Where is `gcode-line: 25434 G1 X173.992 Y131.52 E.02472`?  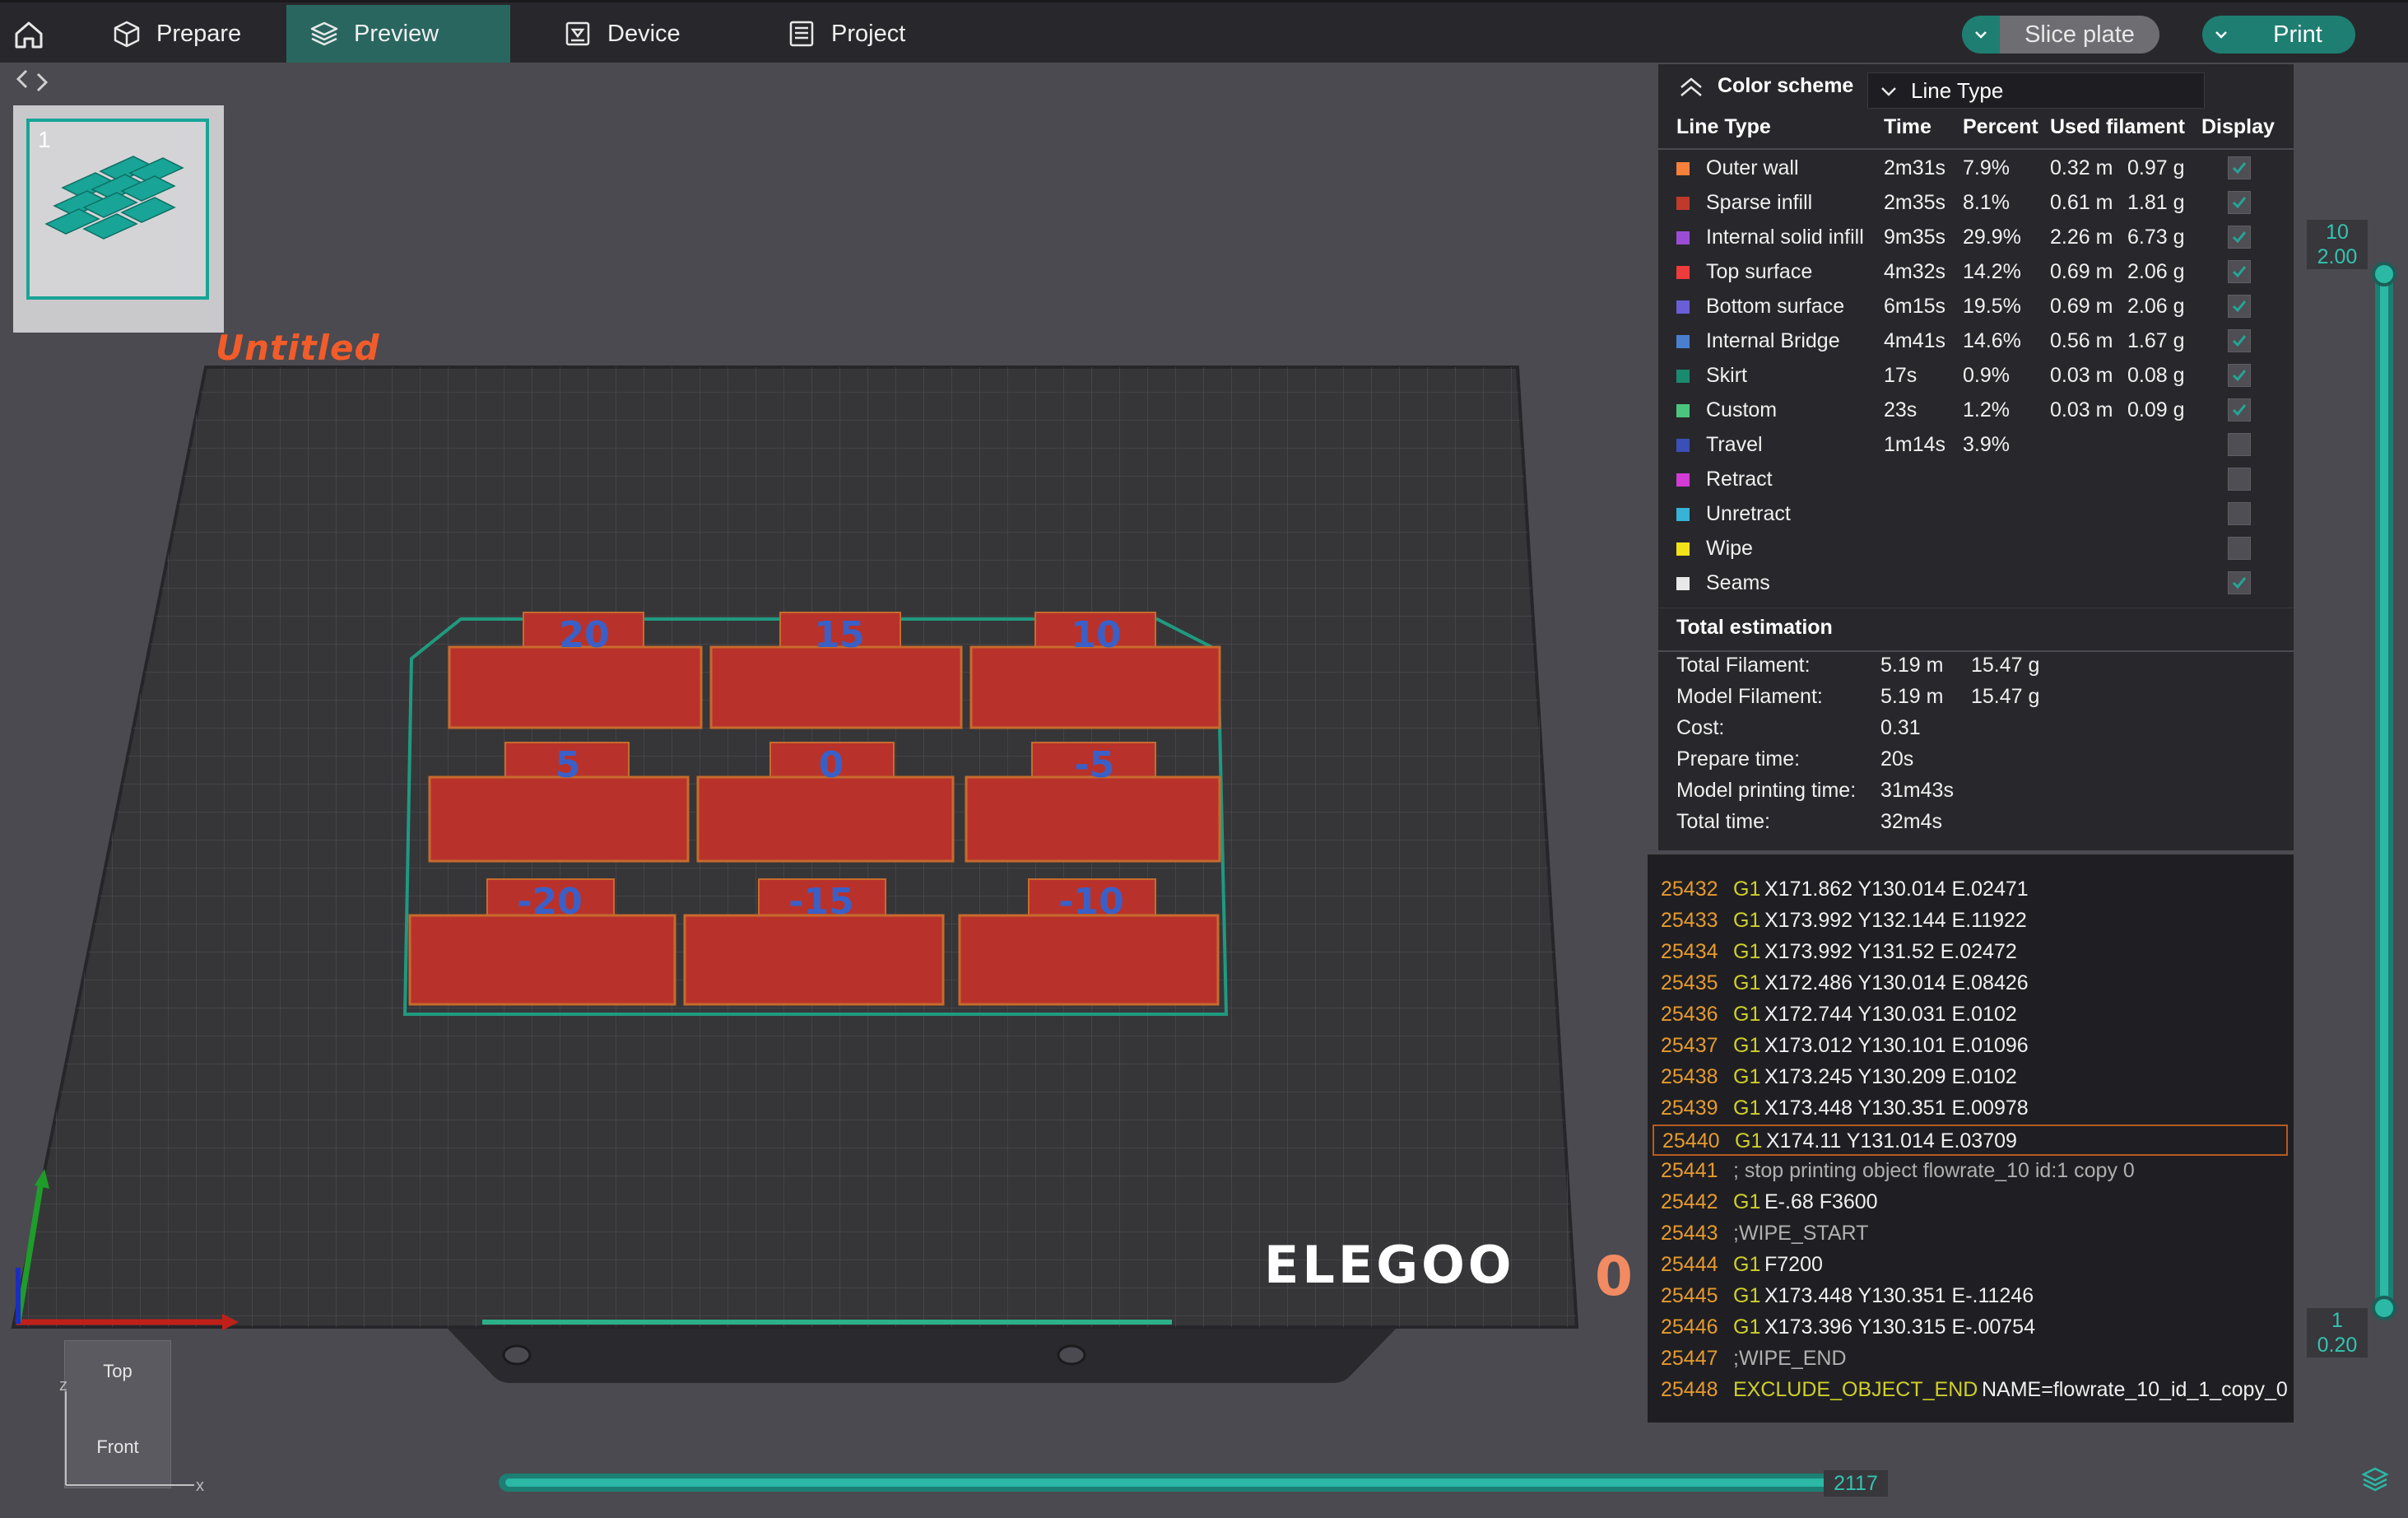
gcode-line: 25434 G1 X173.992 Y131.52 E.02472 is located at coordinates (1971, 953).